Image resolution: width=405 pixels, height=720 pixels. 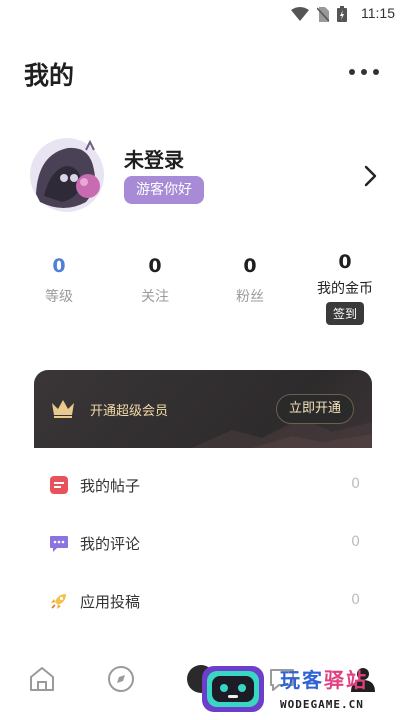 I want to click on status-icons, so click(x=319, y=14).